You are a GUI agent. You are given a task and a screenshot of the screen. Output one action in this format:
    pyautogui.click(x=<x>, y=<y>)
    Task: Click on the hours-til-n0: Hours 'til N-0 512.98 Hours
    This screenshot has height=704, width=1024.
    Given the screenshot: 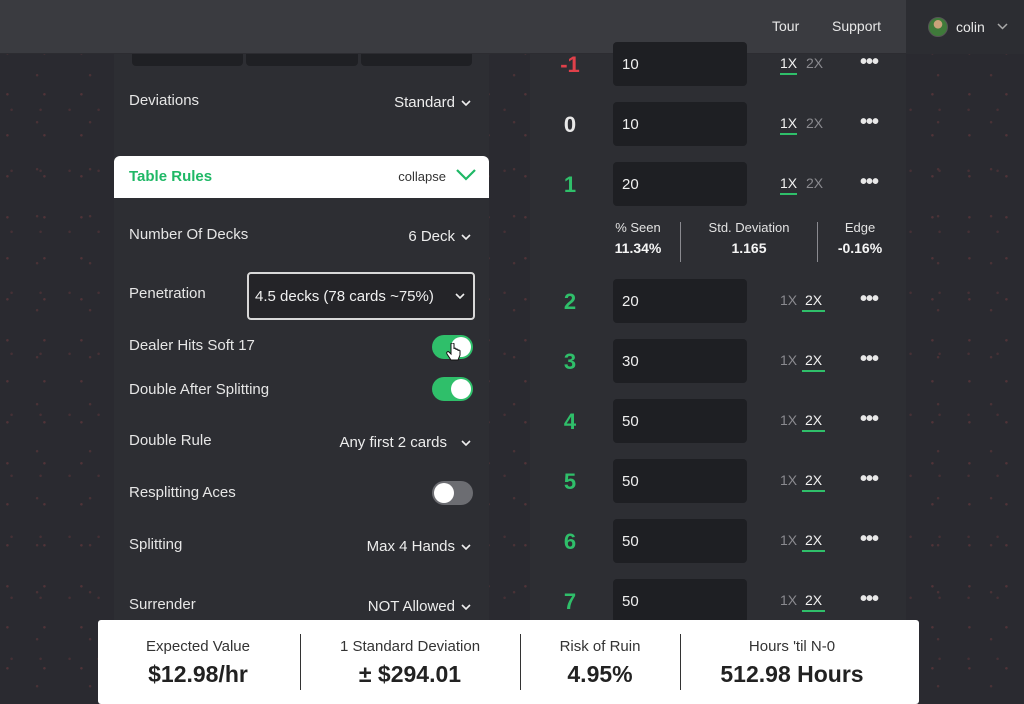 What is the action you would take?
    pyautogui.click(x=792, y=662)
    